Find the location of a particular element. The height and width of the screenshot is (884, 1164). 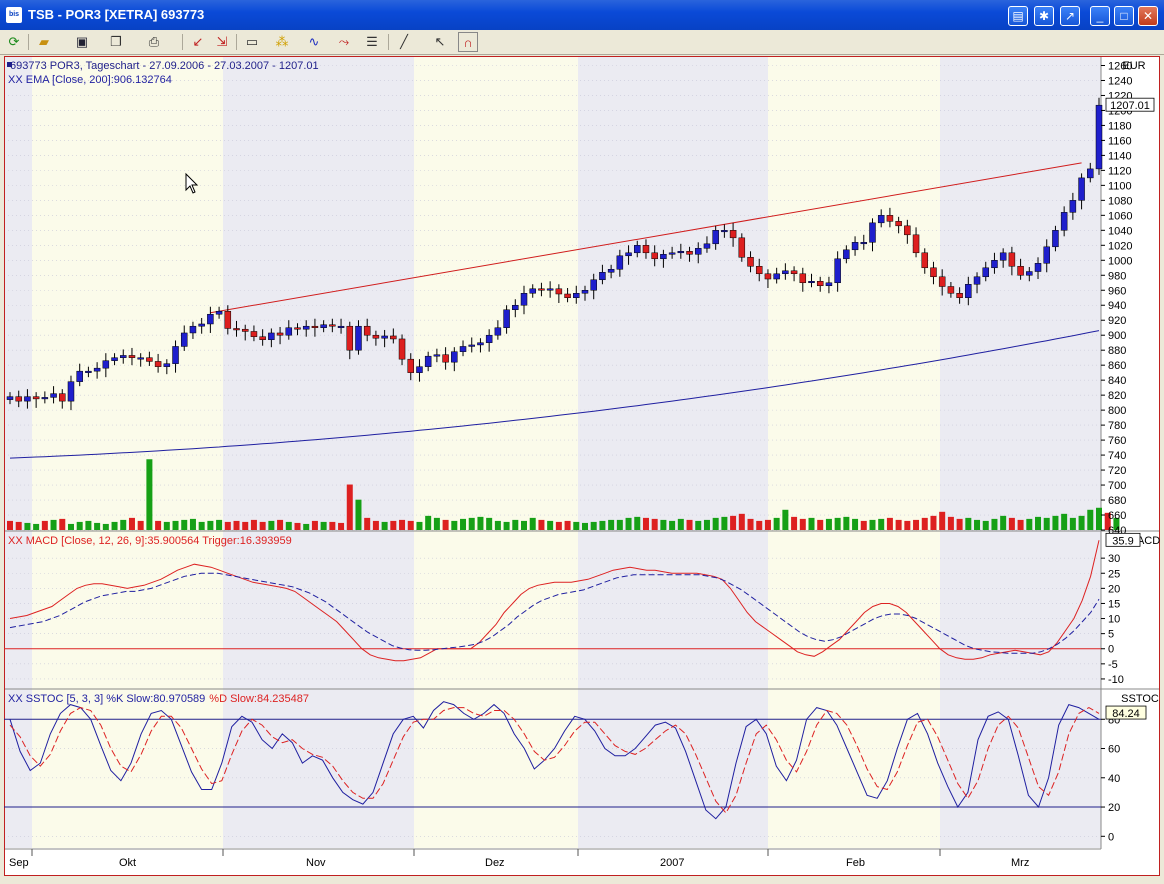

line-tool-icon: ╱ is located at coordinates (404, 42).